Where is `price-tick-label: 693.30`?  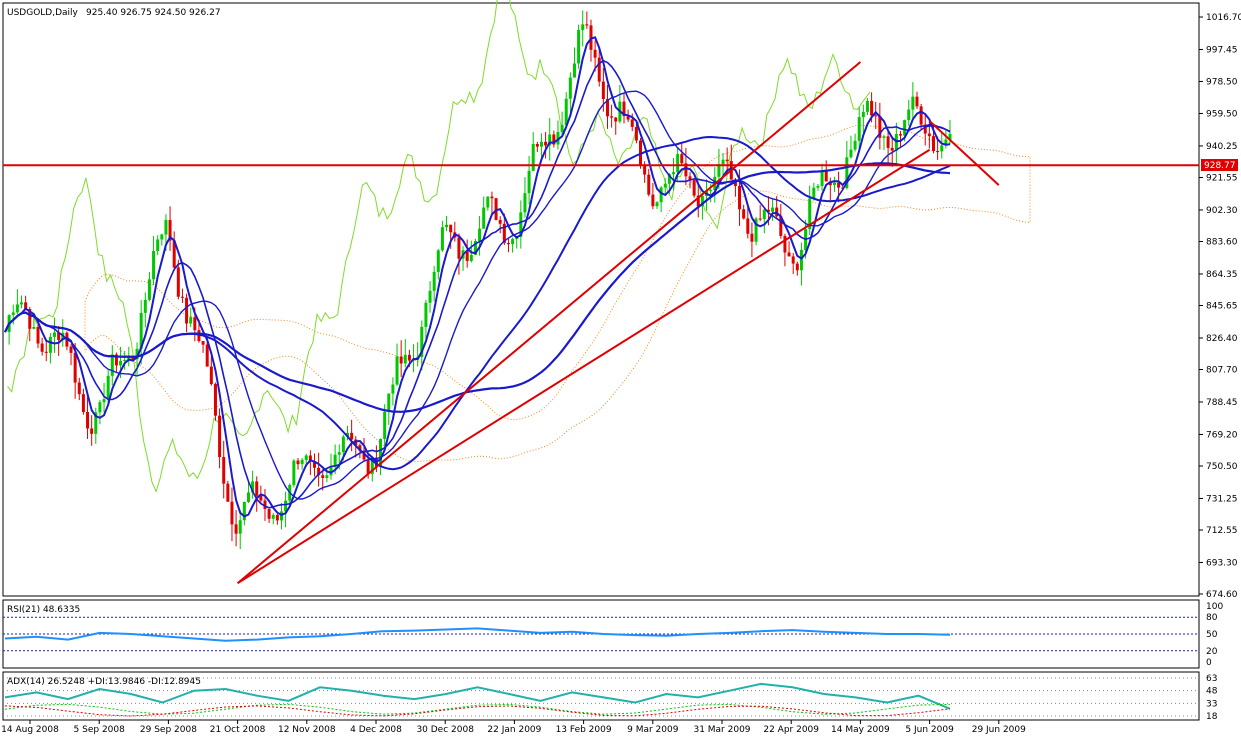
price-tick-label: 693.30 is located at coordinates (1222, 563).